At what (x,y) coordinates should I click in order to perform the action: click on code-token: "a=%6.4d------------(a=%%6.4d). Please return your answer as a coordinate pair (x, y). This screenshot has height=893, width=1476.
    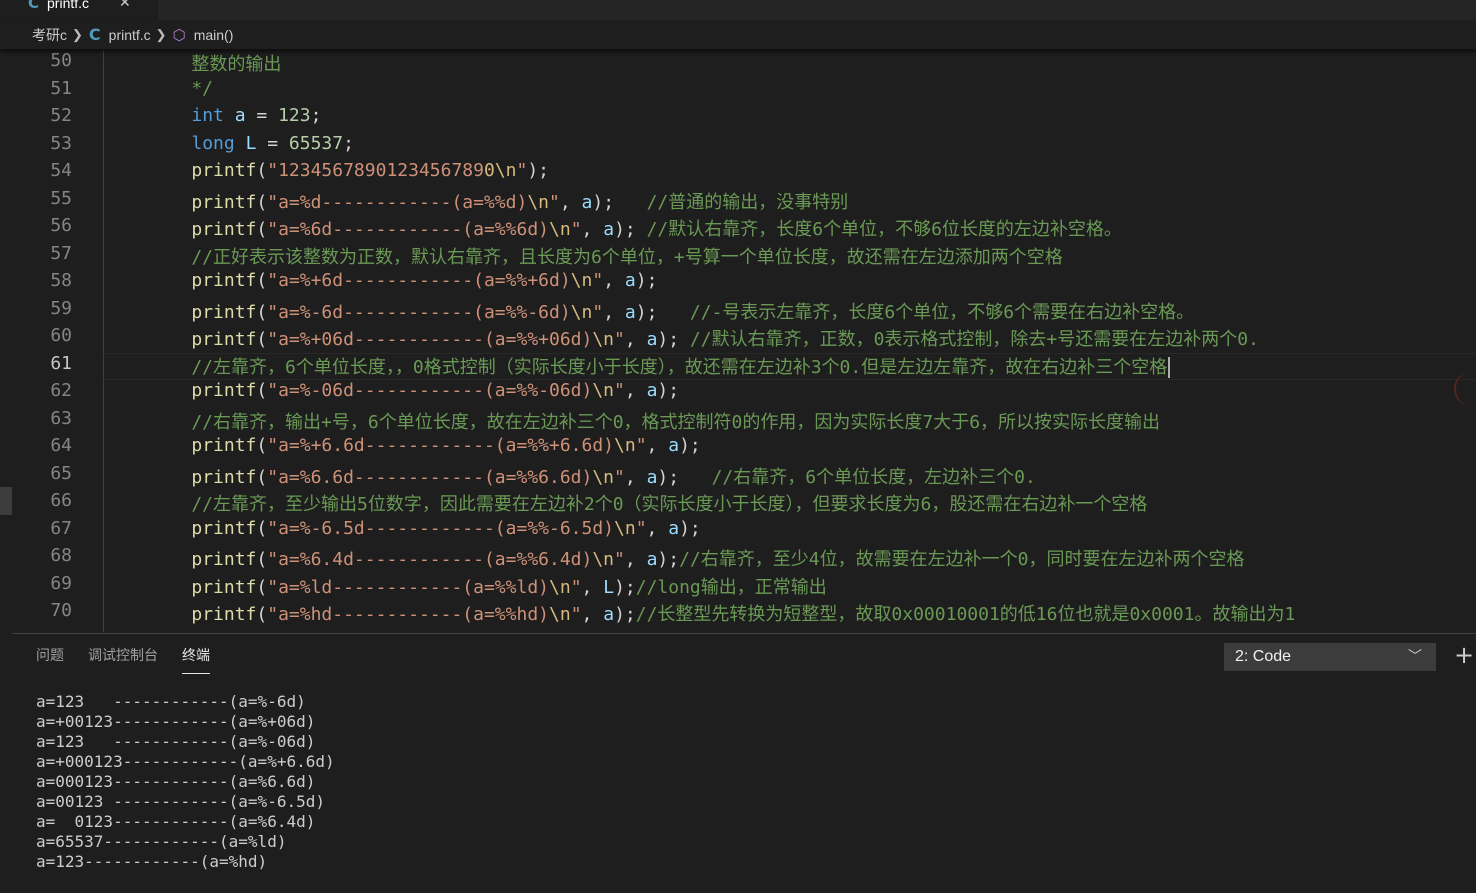
    Looking at the image, I should click on (430, 559).